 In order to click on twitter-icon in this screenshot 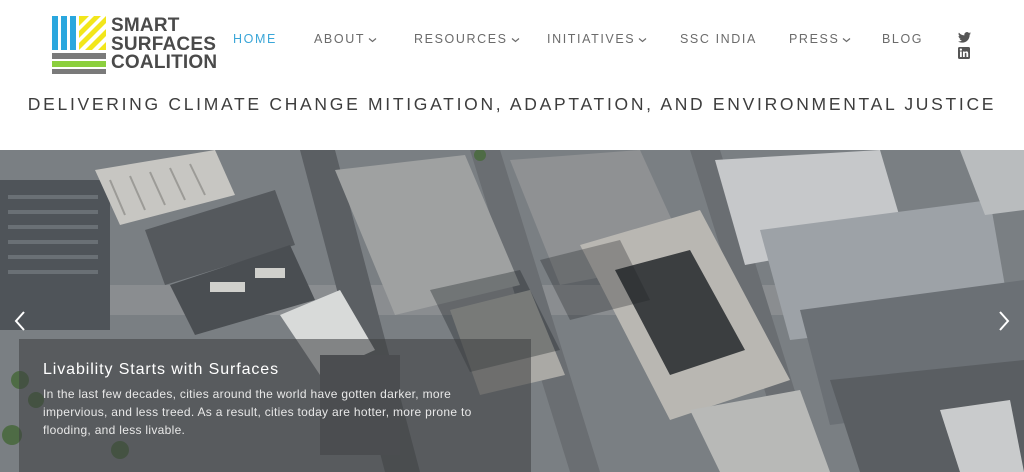, I will do `click(964, 37)`.